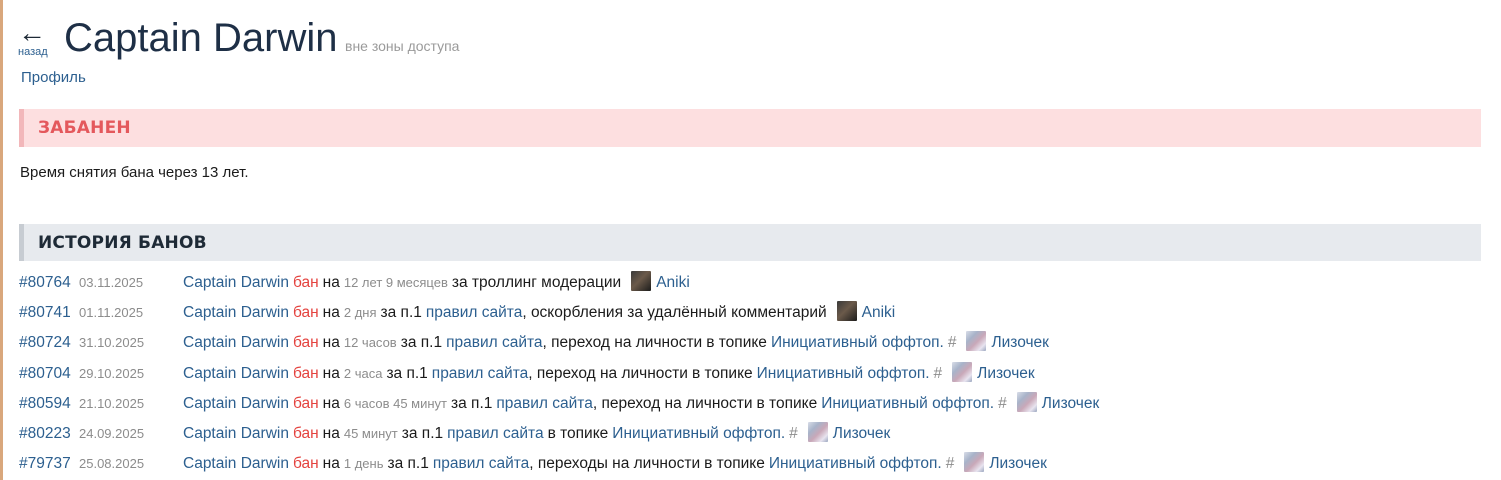  I want to click on ban-reason-text: , переходы на личности, so click(615, 464).